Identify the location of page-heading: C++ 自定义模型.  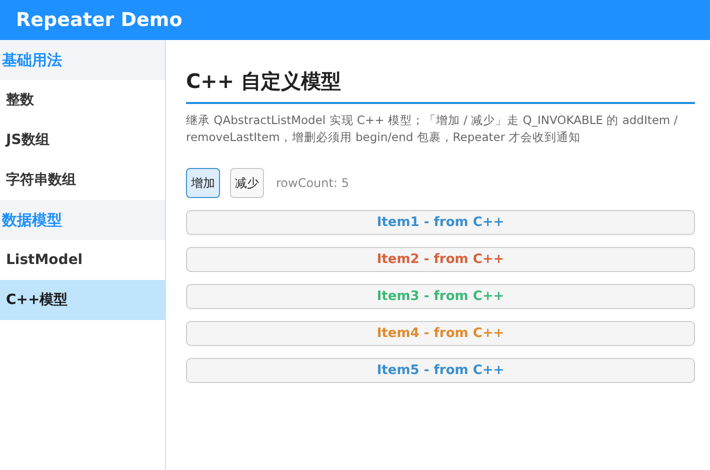
(440, 85).